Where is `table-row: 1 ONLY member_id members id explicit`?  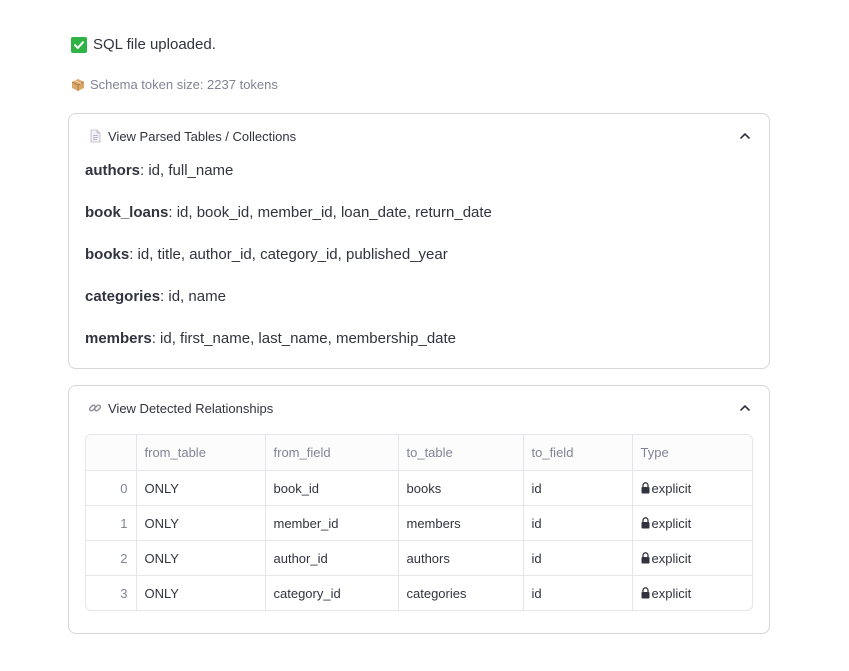
table-row: 1 ONLY member_id members id explicit is located at coordinates (419, 523).